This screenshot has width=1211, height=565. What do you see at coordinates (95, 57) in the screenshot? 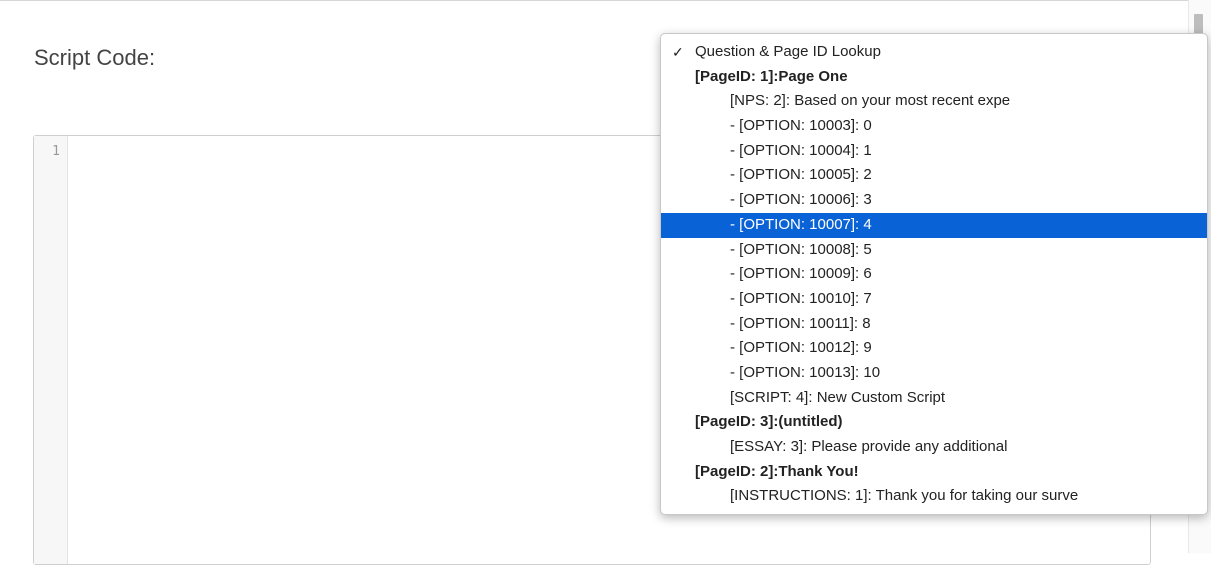
I see `script-code-label: Script Code:` at bounding box center [95, 57].